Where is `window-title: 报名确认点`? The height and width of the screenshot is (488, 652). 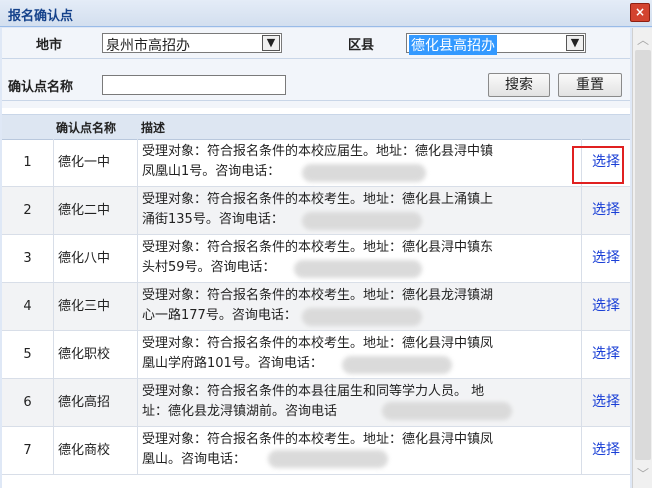 window-title: 报名确认点 is located at coordinates (41, 16).